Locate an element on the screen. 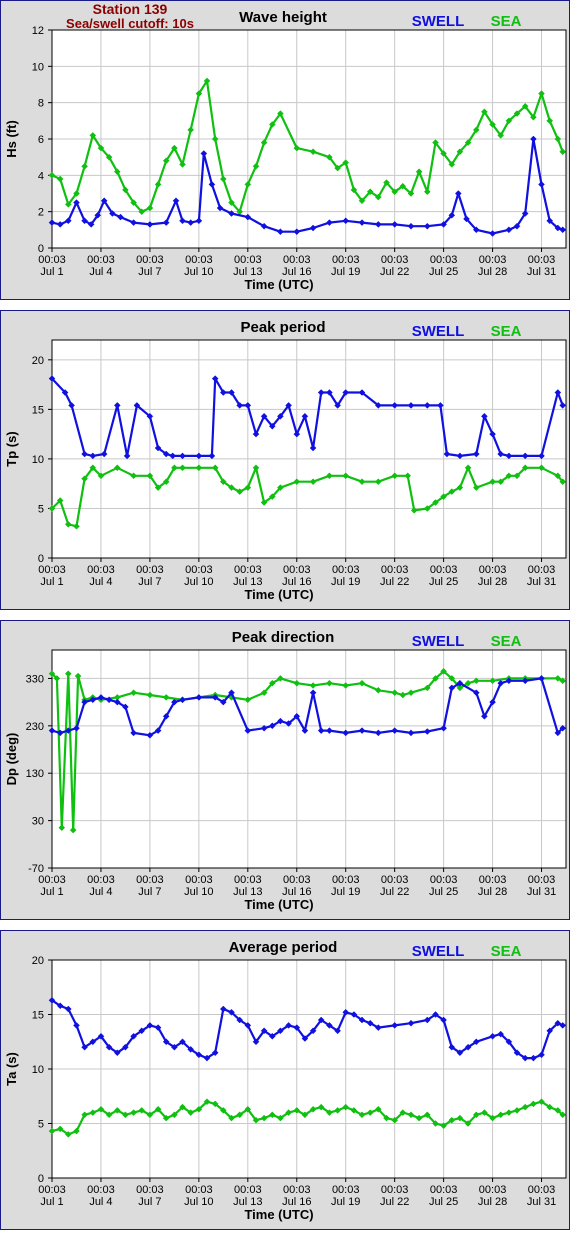 The width and height of the screenshot is (570, 1240). station-label: Station 139 is located at coordinates (130, 9).